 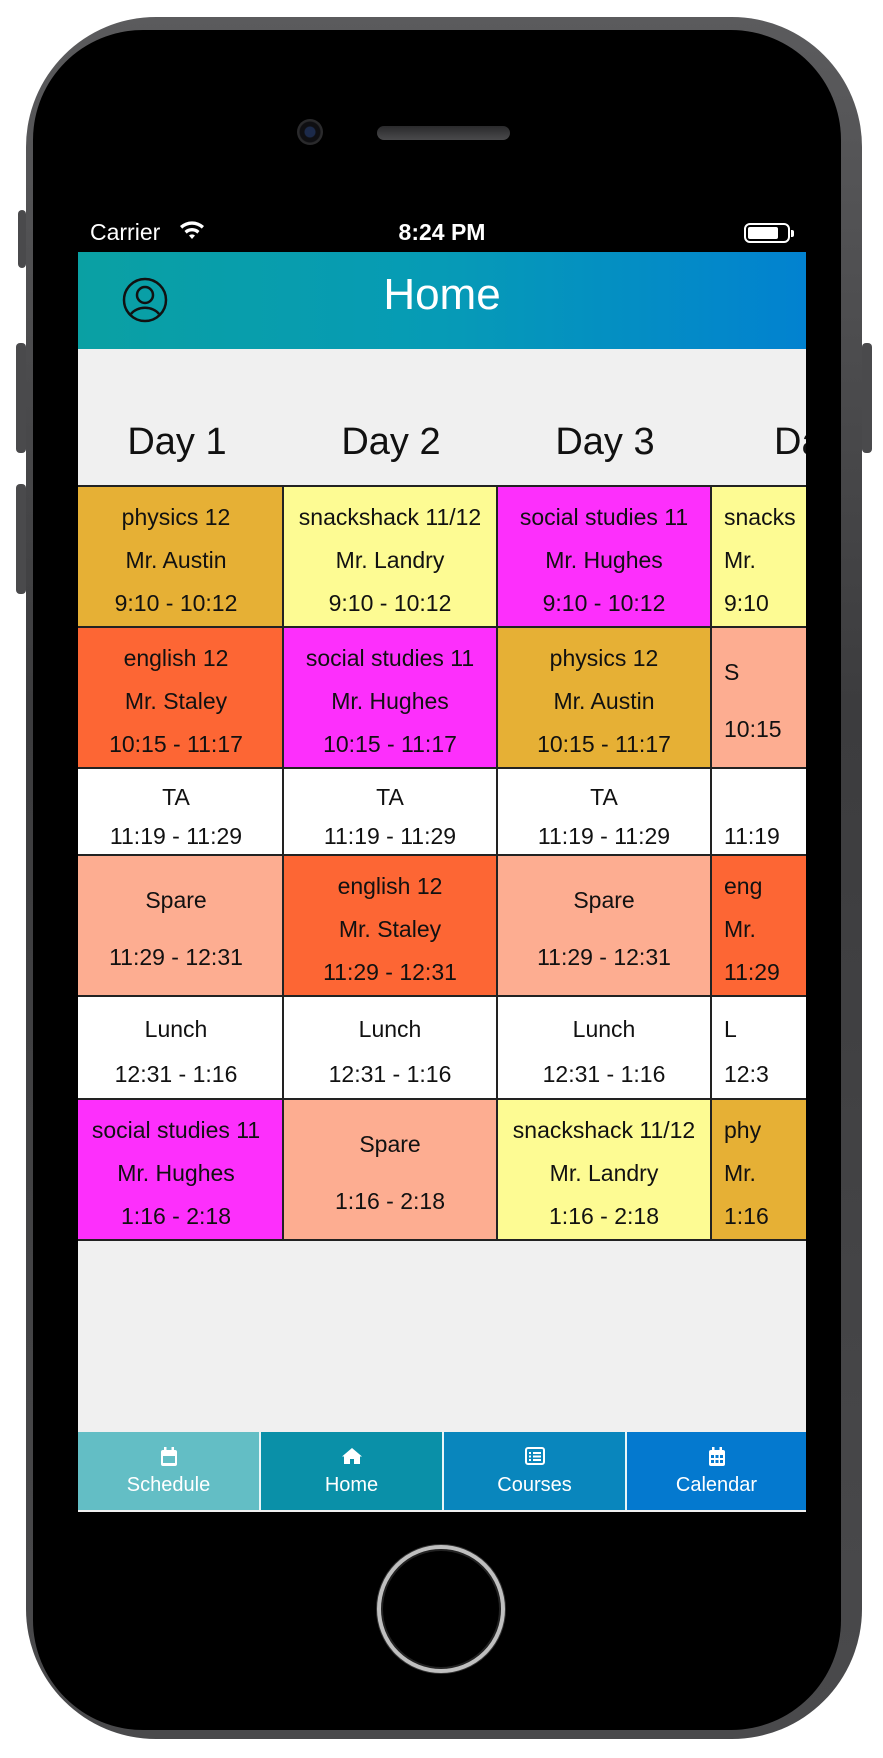 I want to click on day-header-3: Day 3, so click(x=605, y=442).